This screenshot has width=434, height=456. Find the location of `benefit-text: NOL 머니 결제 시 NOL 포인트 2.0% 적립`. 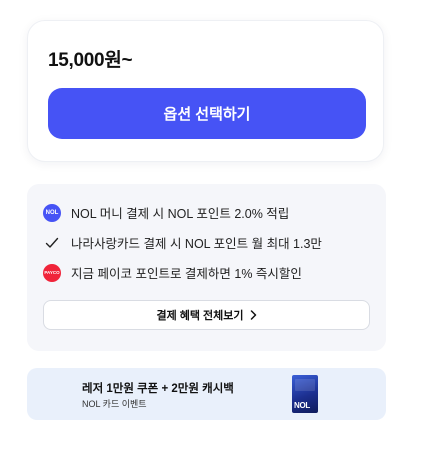

benefit-text: NOL 머니 결제 시 NOL 포인트 2.0% 적립 is located at coordinates (180, 214).